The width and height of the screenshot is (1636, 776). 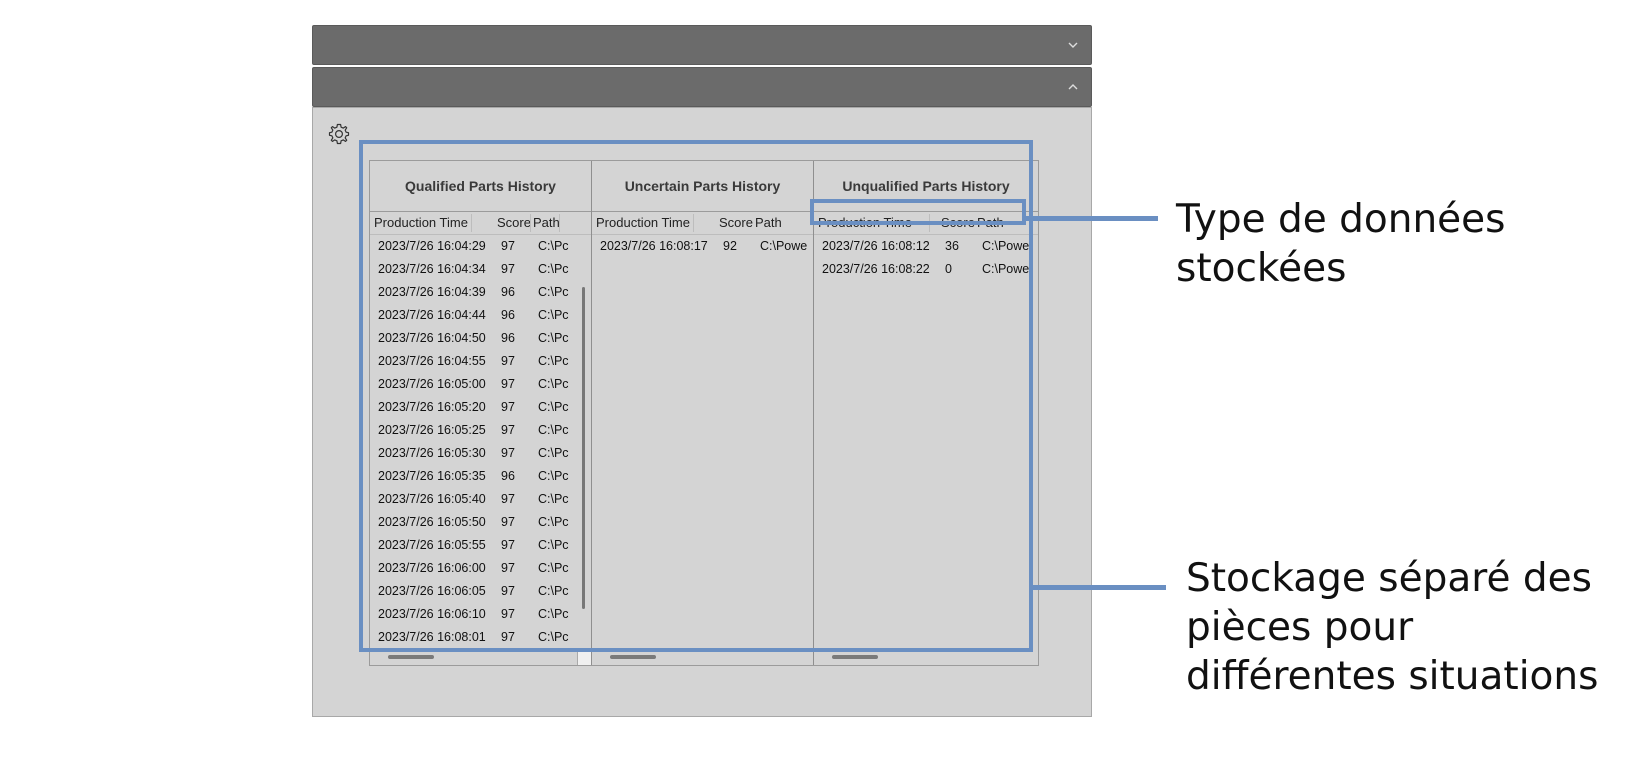 I want to click on callout-line-separate-storage, so click(x=1099, y=587).